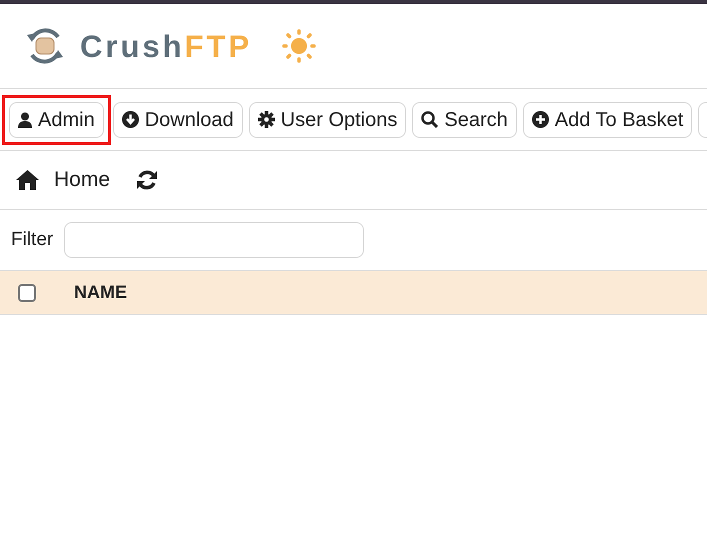 The height and width of the screenshot is (540, 707). I want to click on search-icon, so click(429, 119).